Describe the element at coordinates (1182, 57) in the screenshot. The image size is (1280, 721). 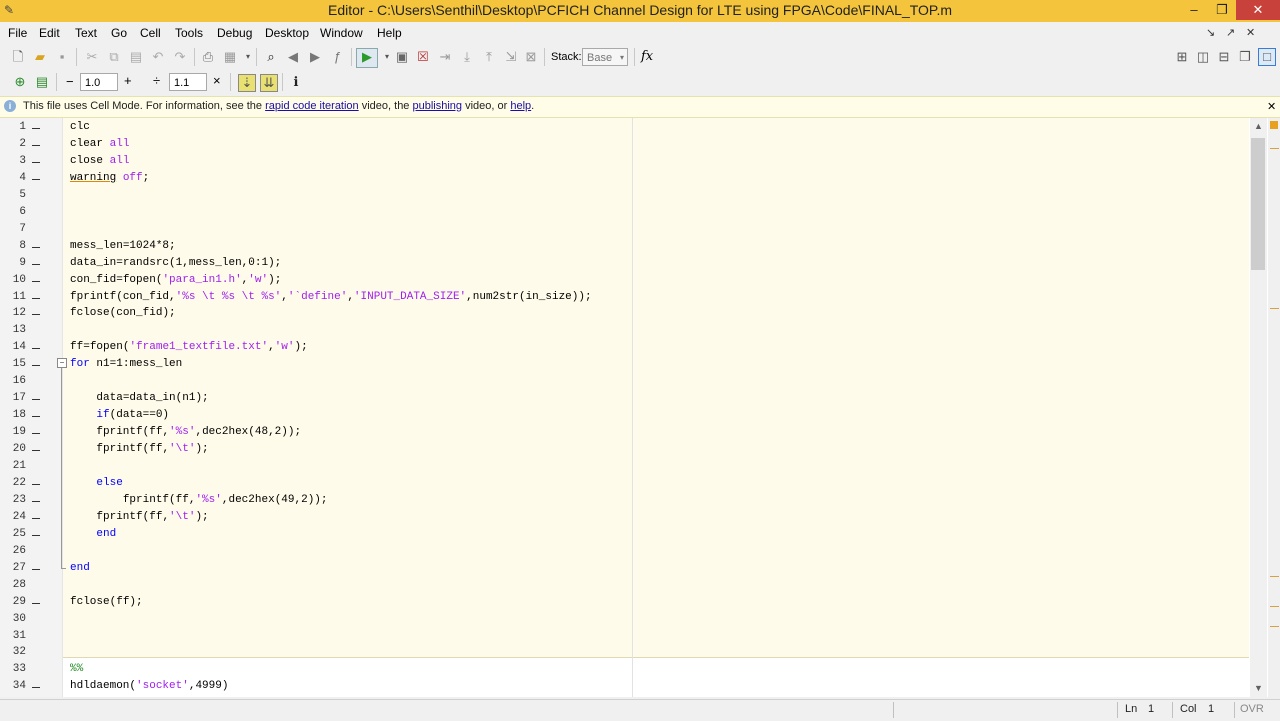
I see `tile-layout-icon: ⊞` at that location.